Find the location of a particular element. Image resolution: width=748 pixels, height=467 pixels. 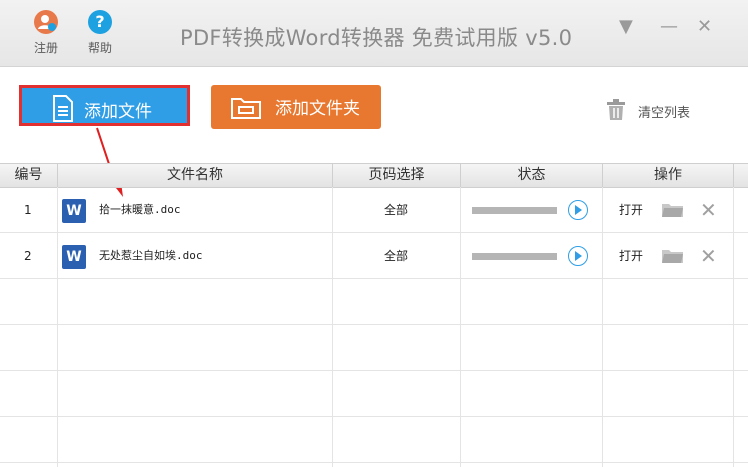

table-header: 编号 文件名称 页码选择 状态 操作 is located at coordinates (374, 175).